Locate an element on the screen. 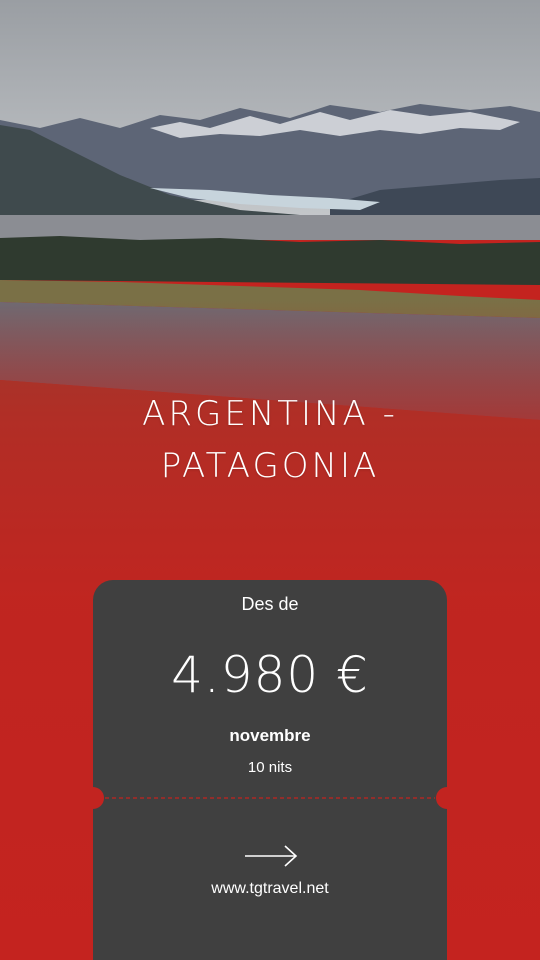 The image size is (540, 960). arrow-right-icon is located at coordinates (271, 856).